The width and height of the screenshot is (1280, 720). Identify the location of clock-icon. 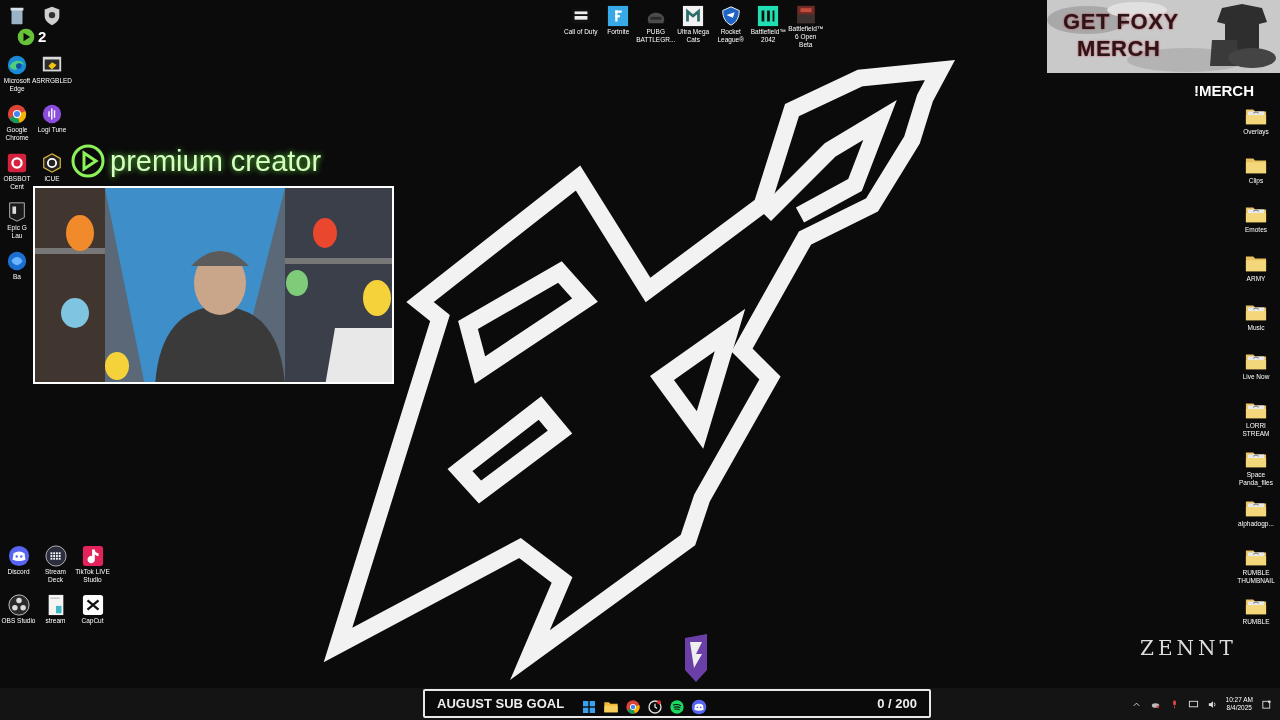
(655, 706).